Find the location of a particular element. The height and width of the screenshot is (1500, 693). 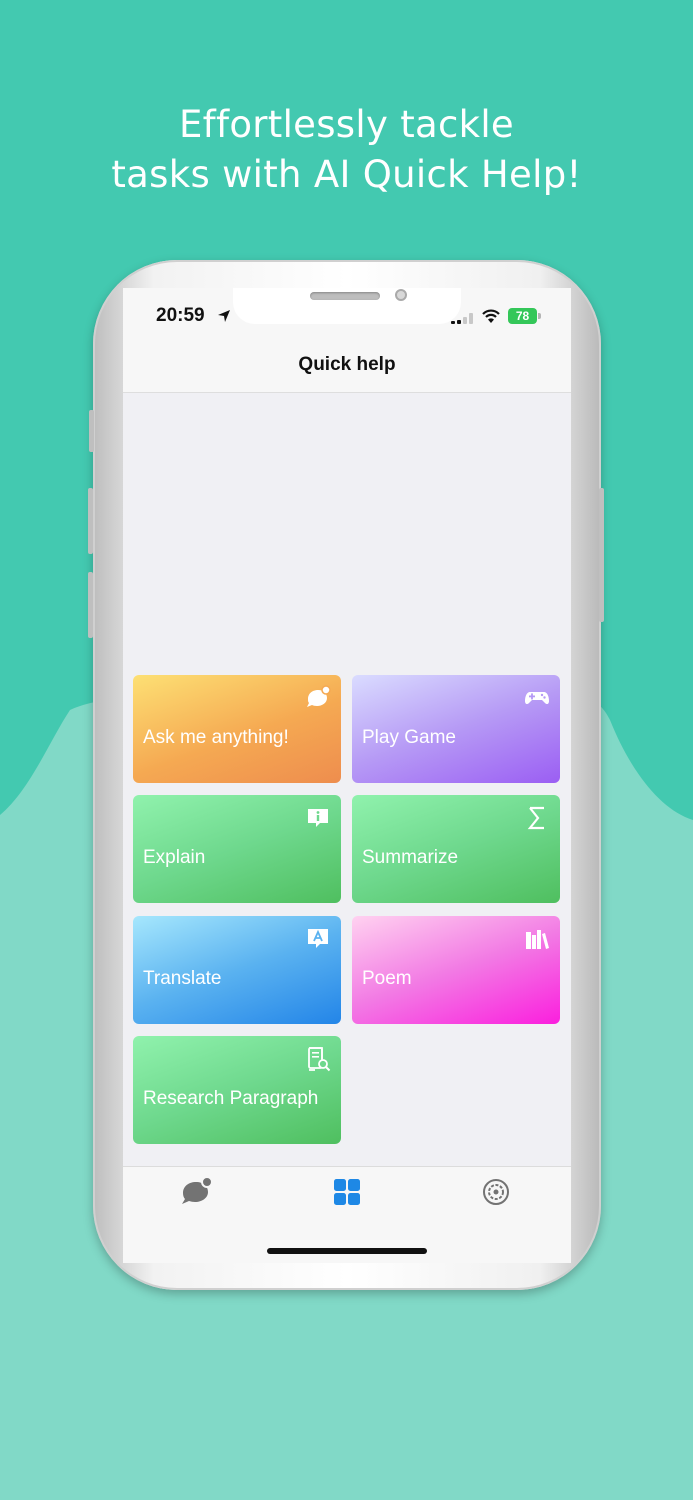

card-play-game: Play Game is located at coordinates (456, 729).